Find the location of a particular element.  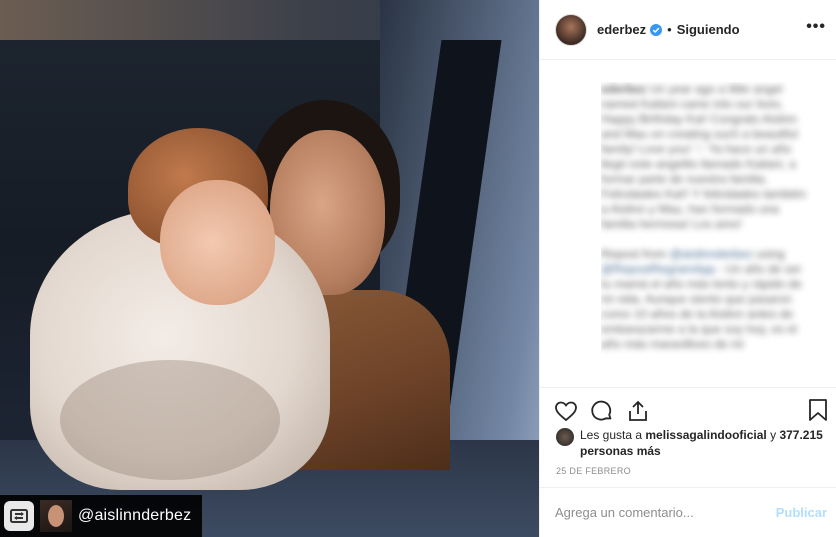

user-tag: @aislinnderbez is located at coordinates (101, 516).